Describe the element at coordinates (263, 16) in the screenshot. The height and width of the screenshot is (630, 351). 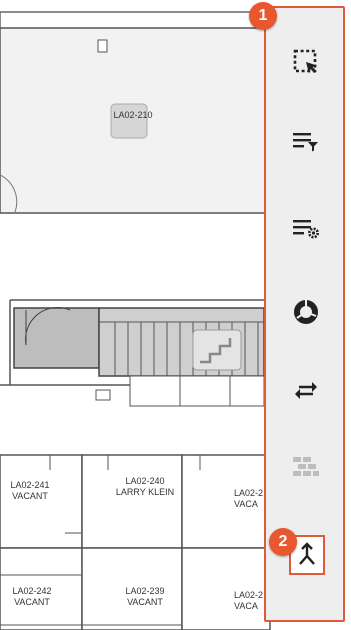
I see `callout-badge-1: 1` at that location.